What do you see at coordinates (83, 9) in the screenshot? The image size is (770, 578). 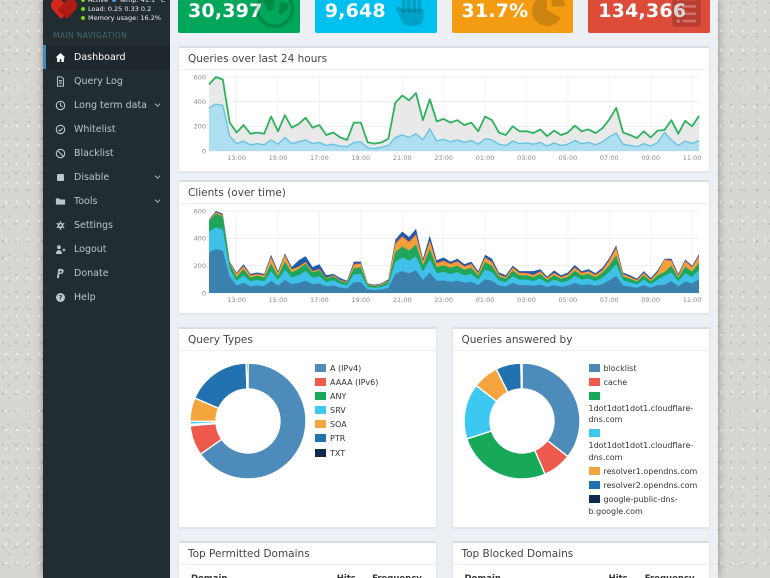 I see `status-dot-icon` at bounding box center [83, 9].